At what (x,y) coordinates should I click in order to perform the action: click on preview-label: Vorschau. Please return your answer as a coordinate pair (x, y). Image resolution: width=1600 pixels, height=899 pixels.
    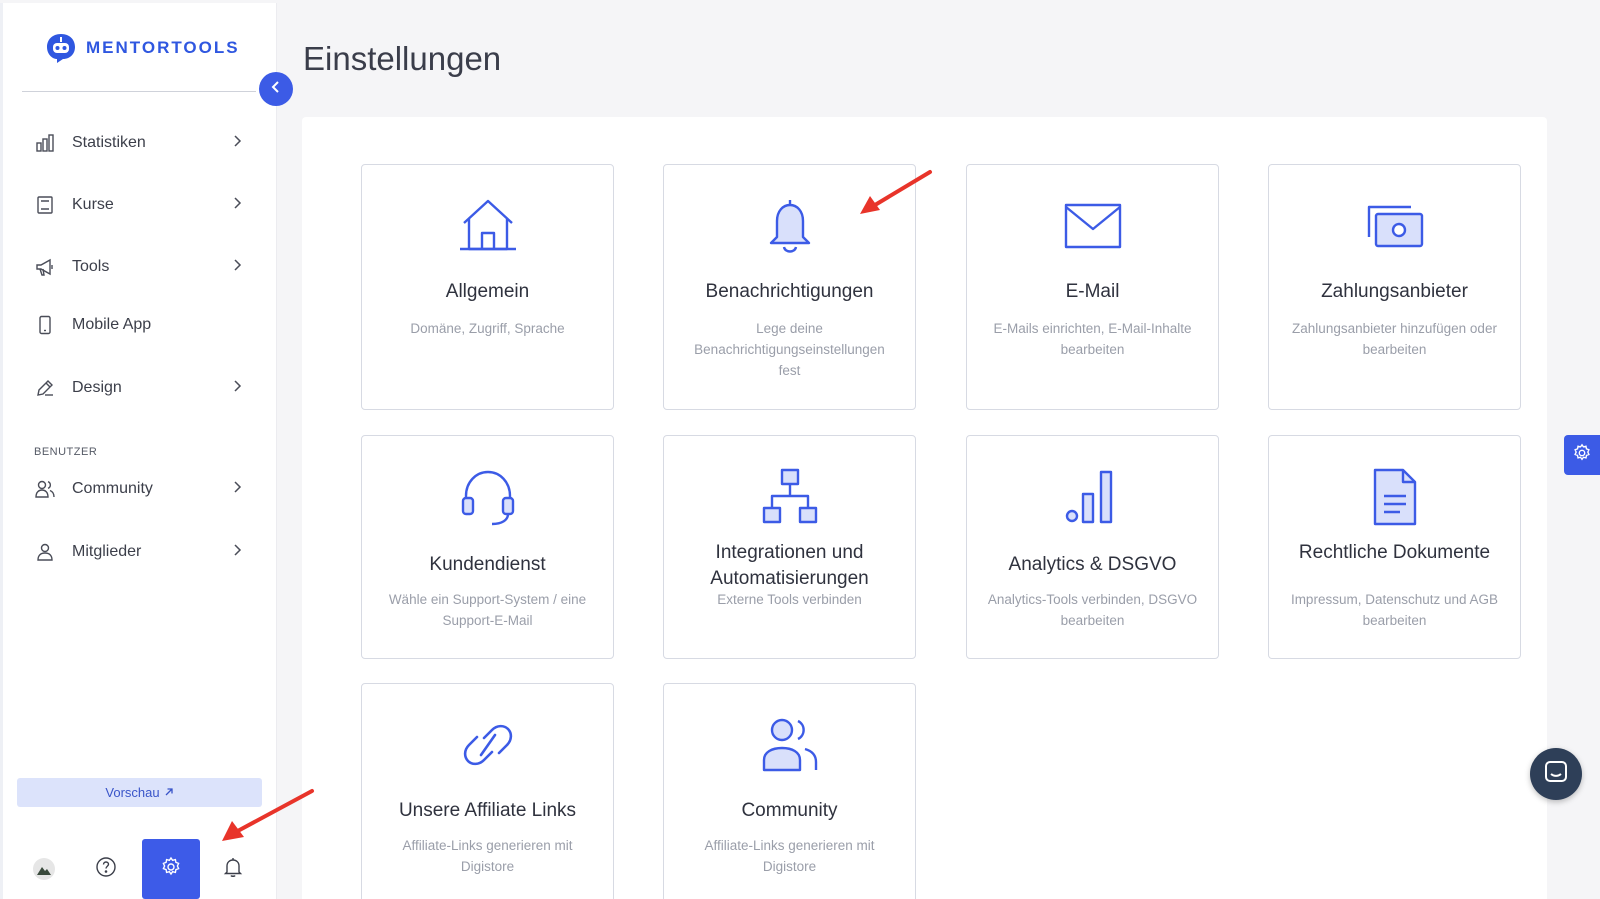
    Looking at the image, I should click on (132, 792).